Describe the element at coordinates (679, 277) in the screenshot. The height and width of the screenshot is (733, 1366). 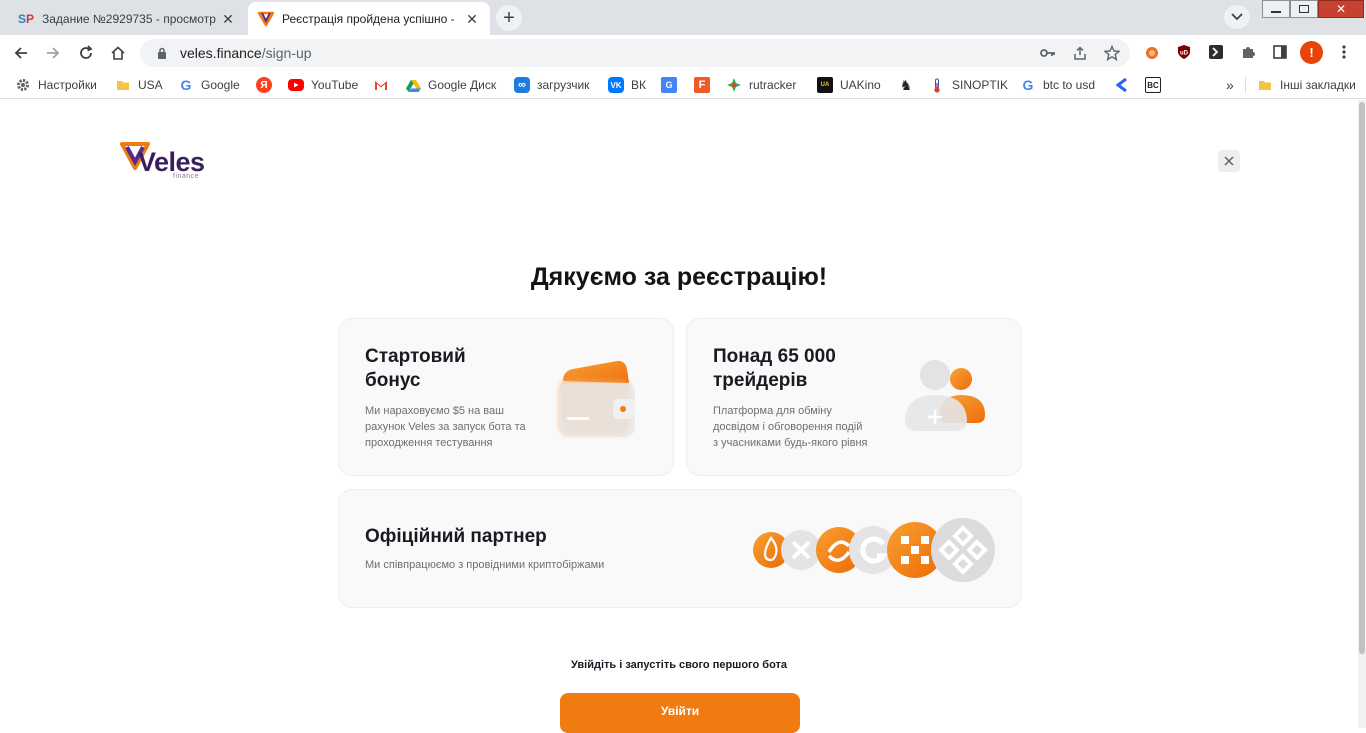
I see `page-title: Дякуємо за реєстрацію!` at that location.